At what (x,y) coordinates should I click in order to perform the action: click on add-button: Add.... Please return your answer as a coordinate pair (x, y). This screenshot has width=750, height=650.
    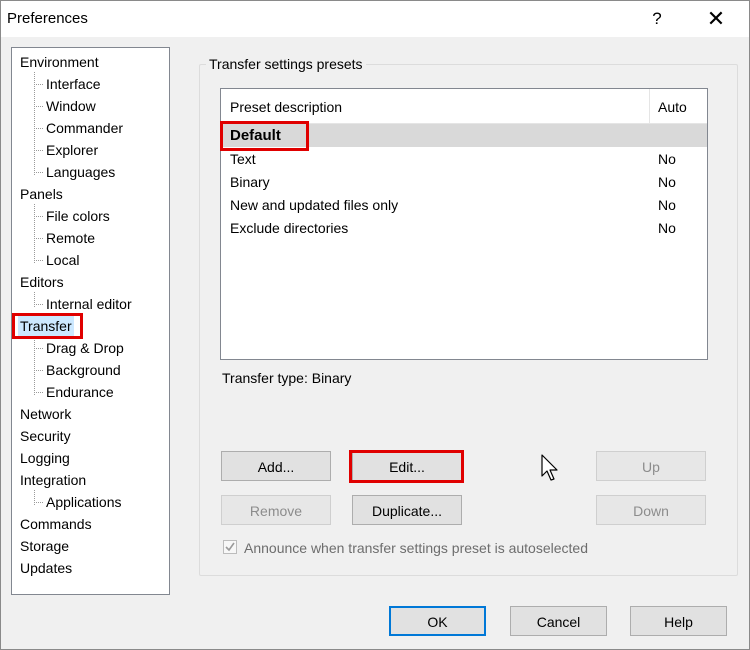
    Looking at the image, I should click on (276, 466).